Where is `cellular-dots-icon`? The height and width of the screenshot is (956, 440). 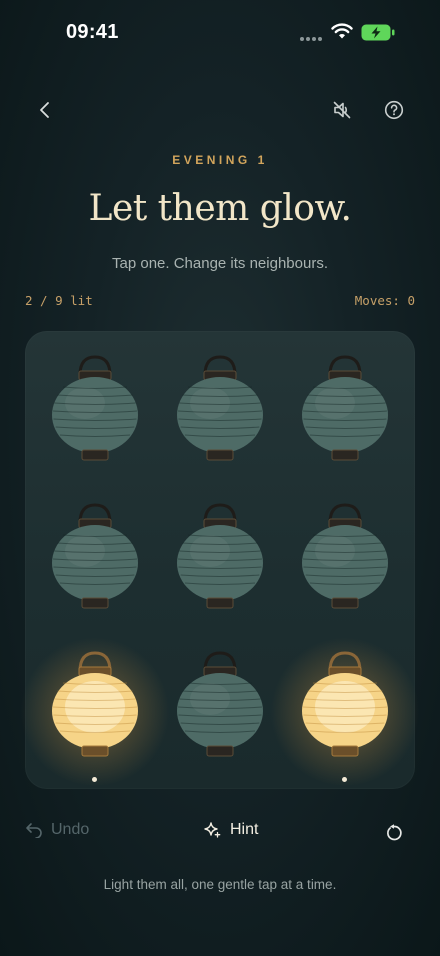
cellular-dots-icon is located at coordinates (312, 39).